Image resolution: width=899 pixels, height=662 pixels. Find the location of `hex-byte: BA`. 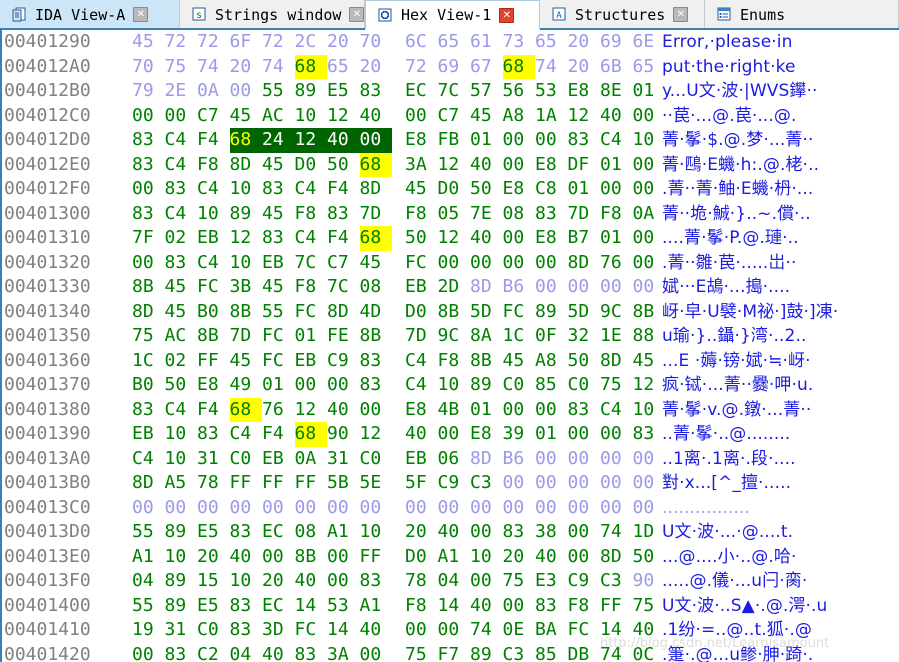

hex-byte: BA is located at coordinates (551, 630).